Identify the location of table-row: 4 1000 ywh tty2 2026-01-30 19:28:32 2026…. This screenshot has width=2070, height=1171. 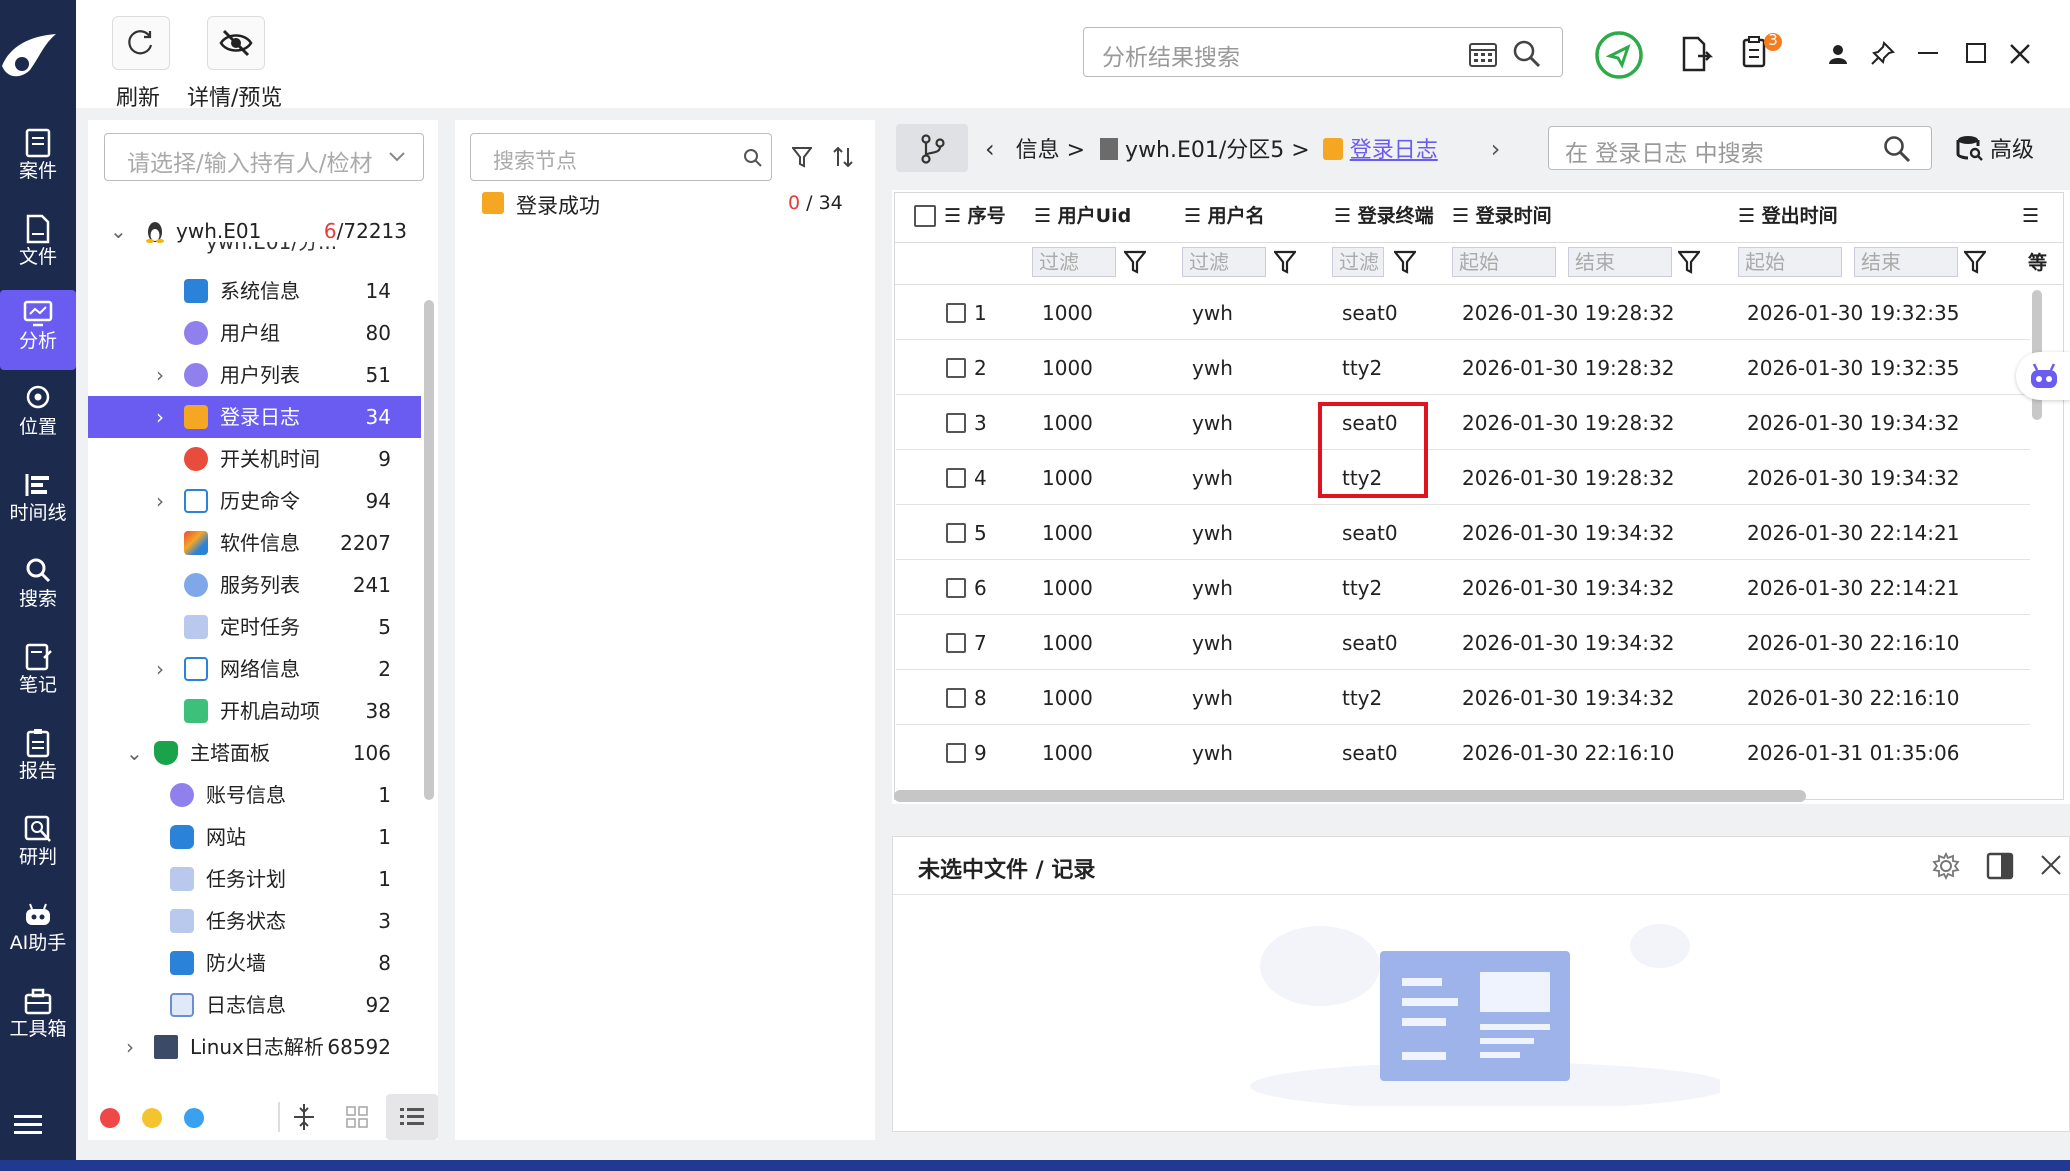
(1463, 478).